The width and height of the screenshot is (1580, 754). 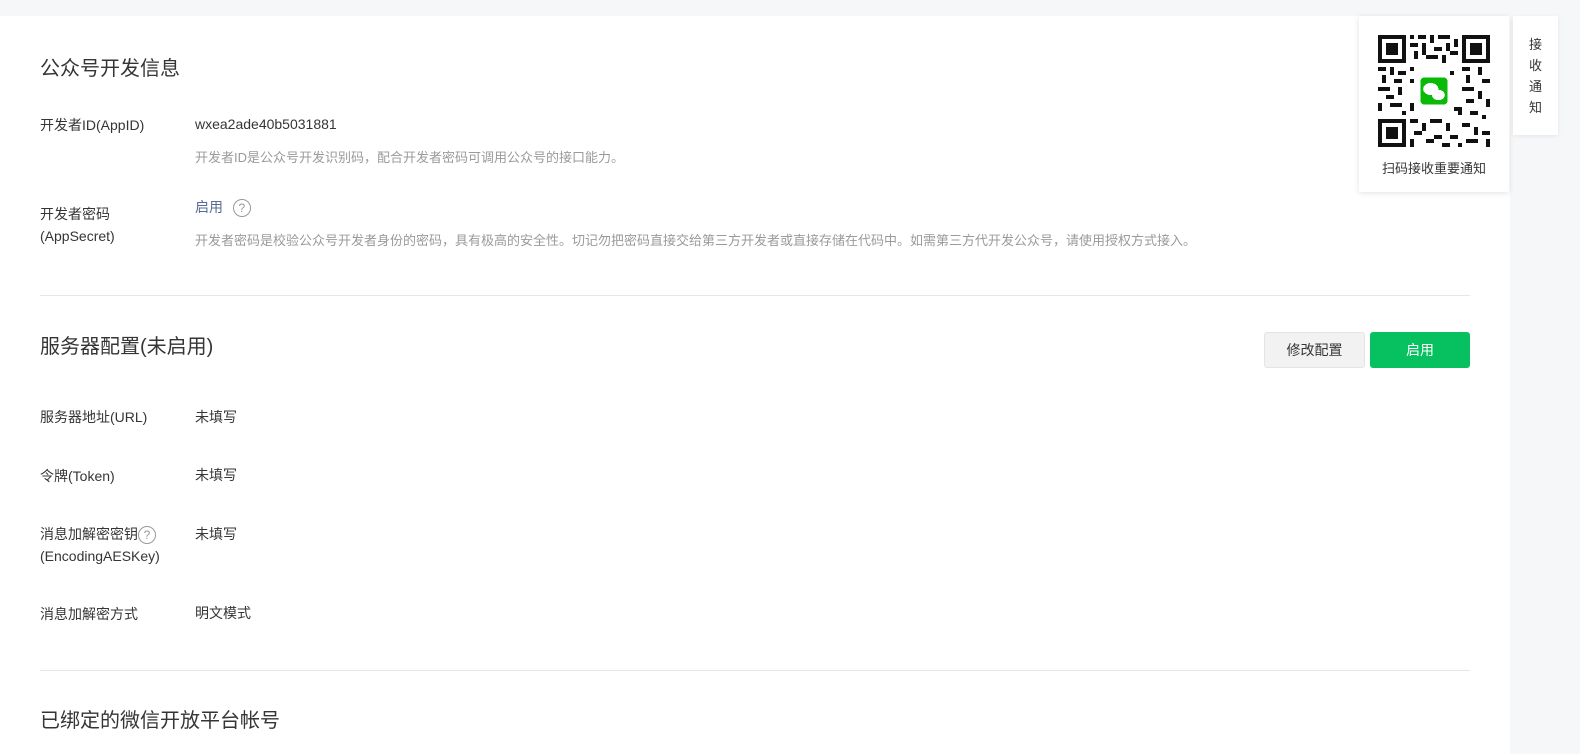 I want to click on appsecret-enable-link: 启用, so click(x=209, y=207).